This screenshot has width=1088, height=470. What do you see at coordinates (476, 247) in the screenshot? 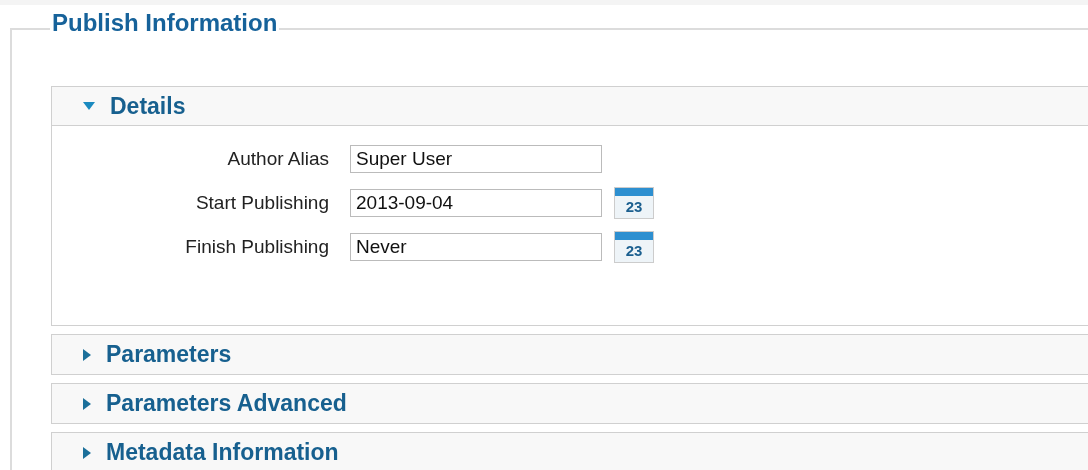
I see `input-field: Never` at bounding box center [476, 247].